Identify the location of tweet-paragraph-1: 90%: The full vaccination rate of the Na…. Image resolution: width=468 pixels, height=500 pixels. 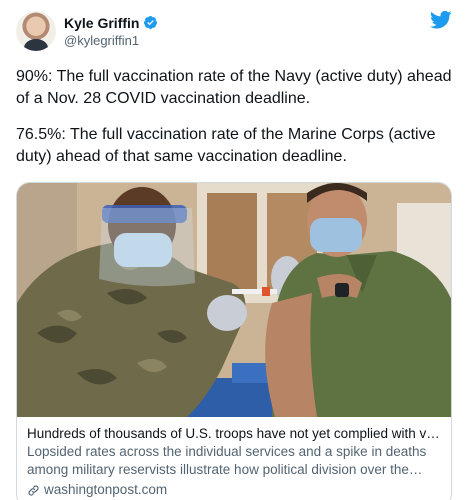
(234, 87).